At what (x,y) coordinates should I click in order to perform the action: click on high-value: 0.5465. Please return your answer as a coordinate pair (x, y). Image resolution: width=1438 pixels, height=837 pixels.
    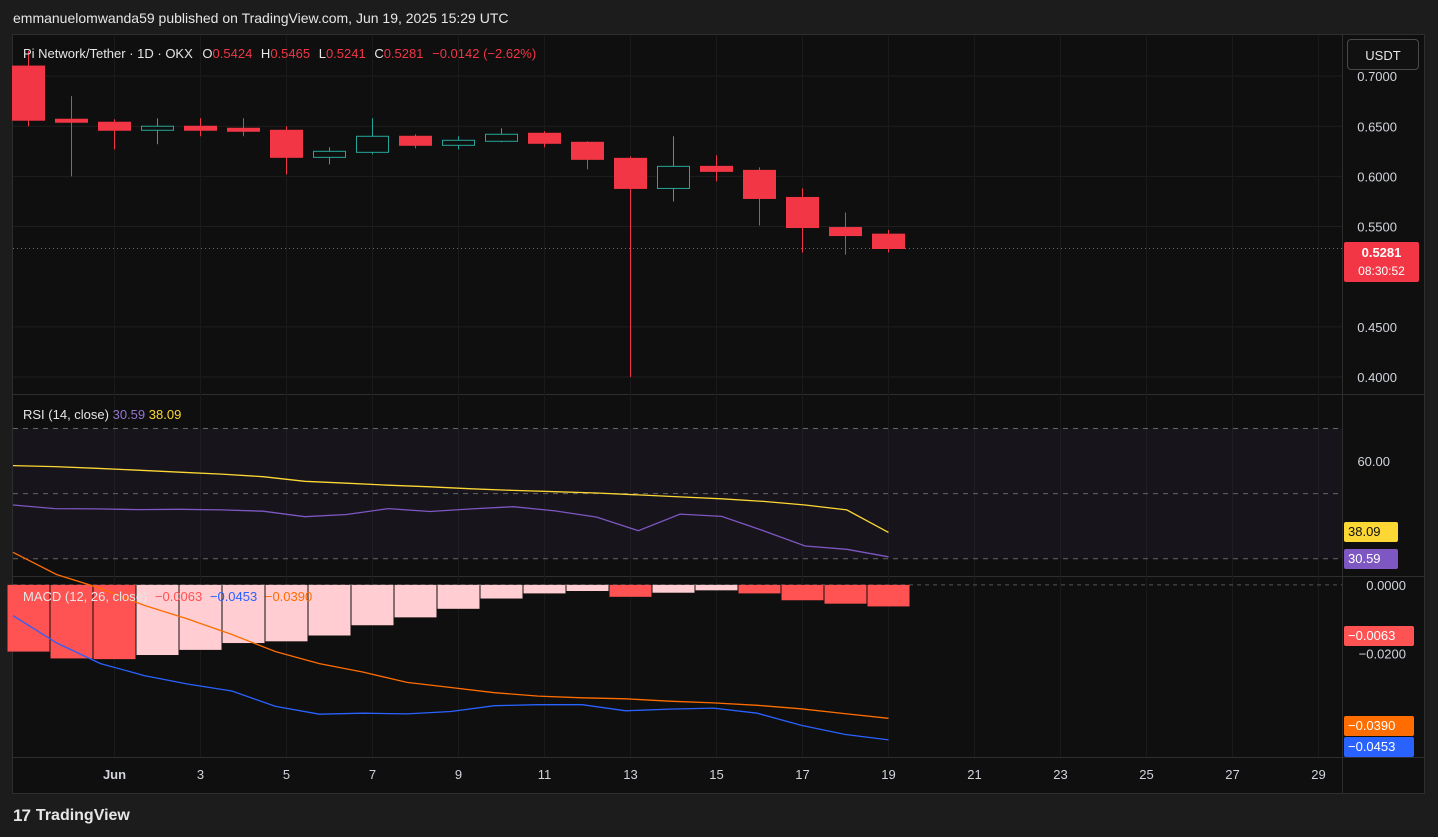
    Looking at the image, I should click on (290, 53).